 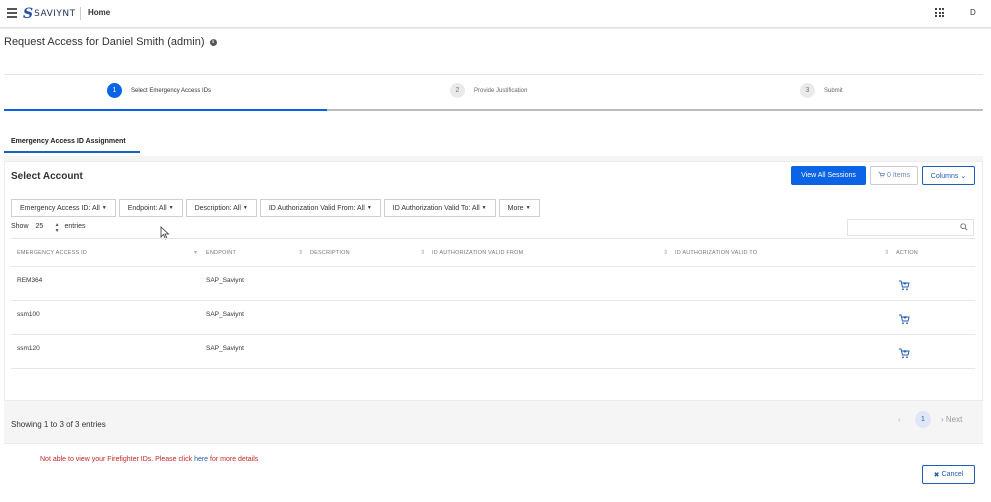 I want to click on step-justification: 2 Provide Justification, so click(x=488, y=90).